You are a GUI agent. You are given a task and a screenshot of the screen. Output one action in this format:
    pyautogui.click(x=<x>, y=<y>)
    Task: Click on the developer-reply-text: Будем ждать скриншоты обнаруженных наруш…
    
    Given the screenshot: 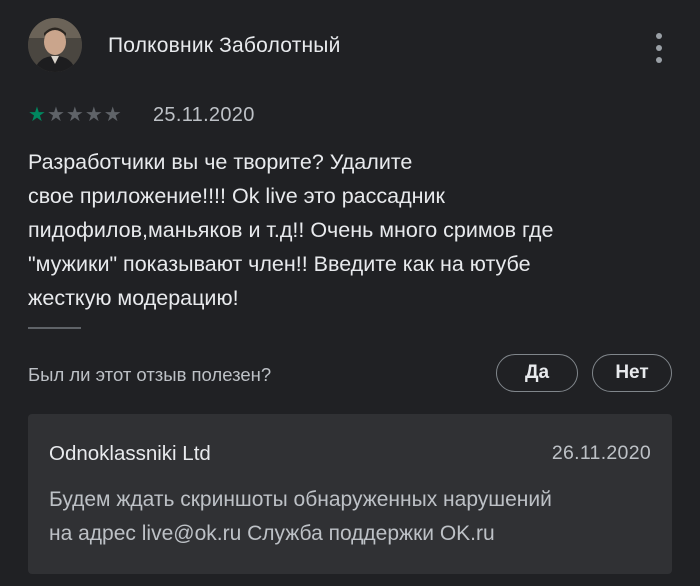 What is the action you would take?
    pyautogui.click(x=300, y=516)
    